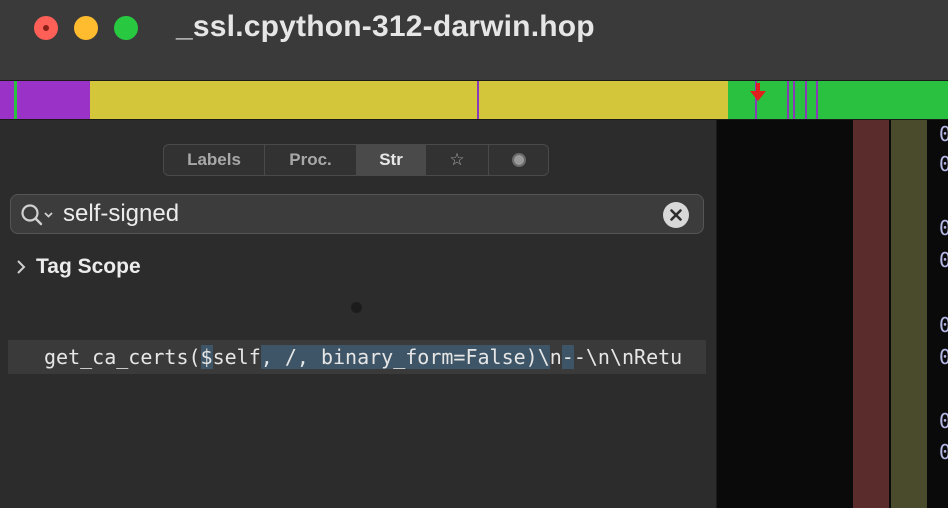  What do you see at coordinates (53, 100) in the screenshot?
I see `nav-segment-purple` at bounding box center [53, 100].